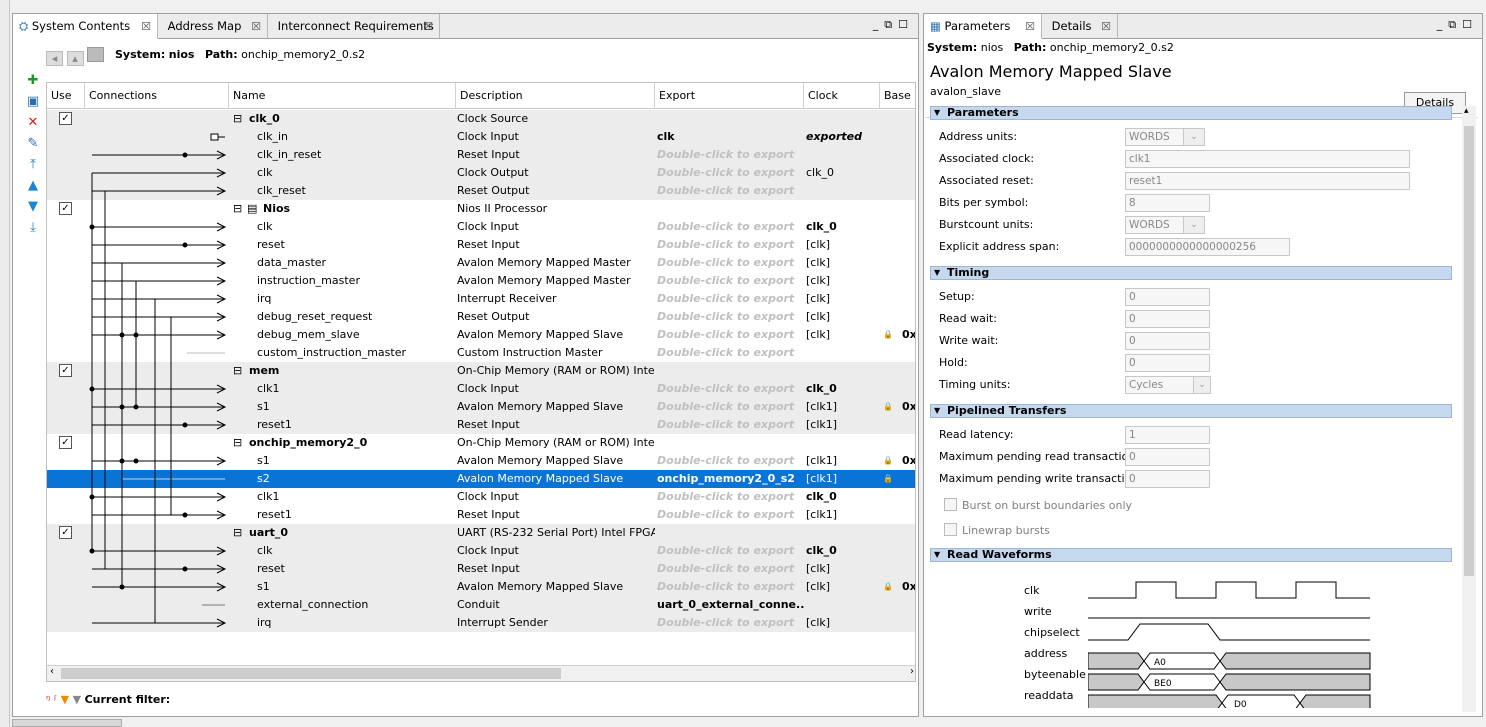 Image resolution: width=1486 pixels, height=727 pixels. What do you see at coordinates (897, 96) in the screenshot?
I see `col-base: Base` at bounding box center [897, 96].